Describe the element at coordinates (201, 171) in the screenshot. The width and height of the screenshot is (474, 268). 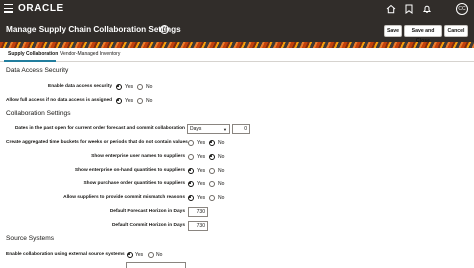
I see `show-on-hand-yes-label: Yes` at that location.